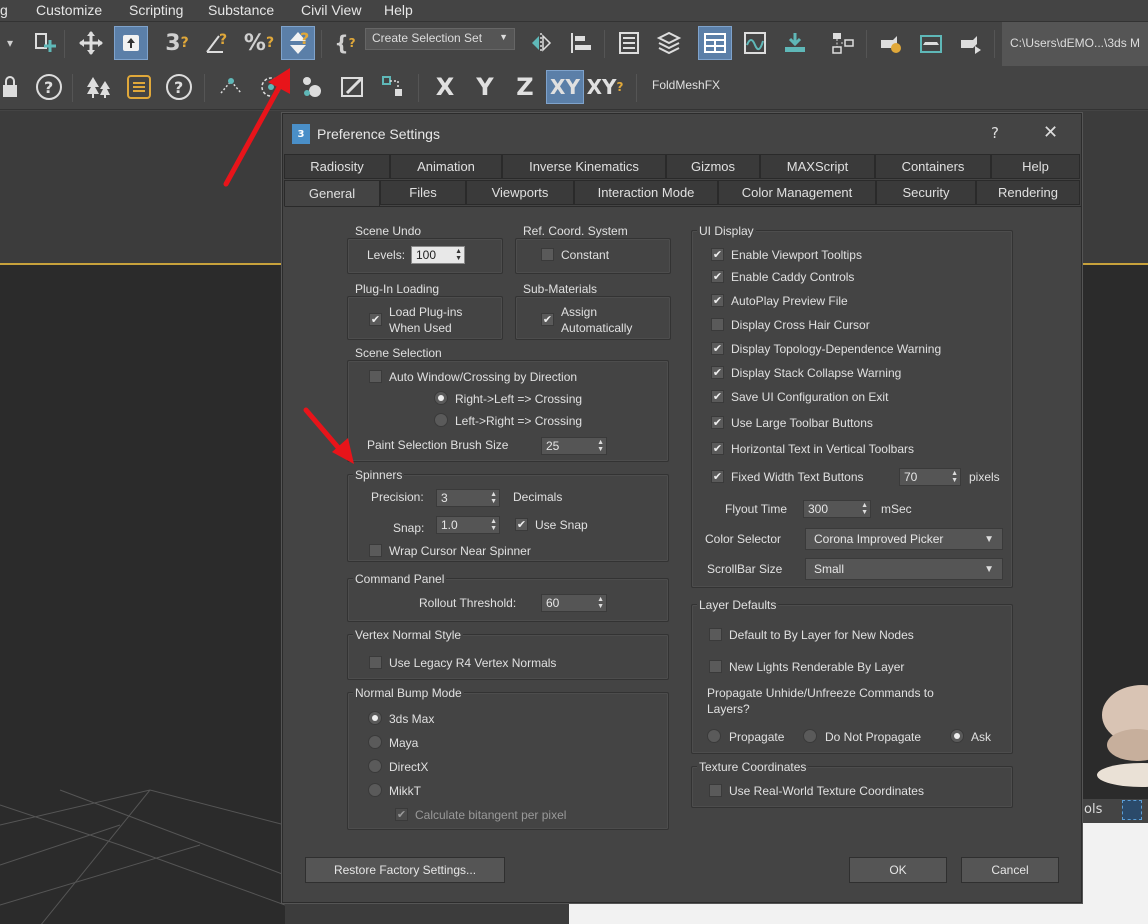 The height and width of the screenshot is (924, 1148). What do you see at coordinates (581, 43) in the screenshot?
I see `align-icon` at bounding box center [581, 43].